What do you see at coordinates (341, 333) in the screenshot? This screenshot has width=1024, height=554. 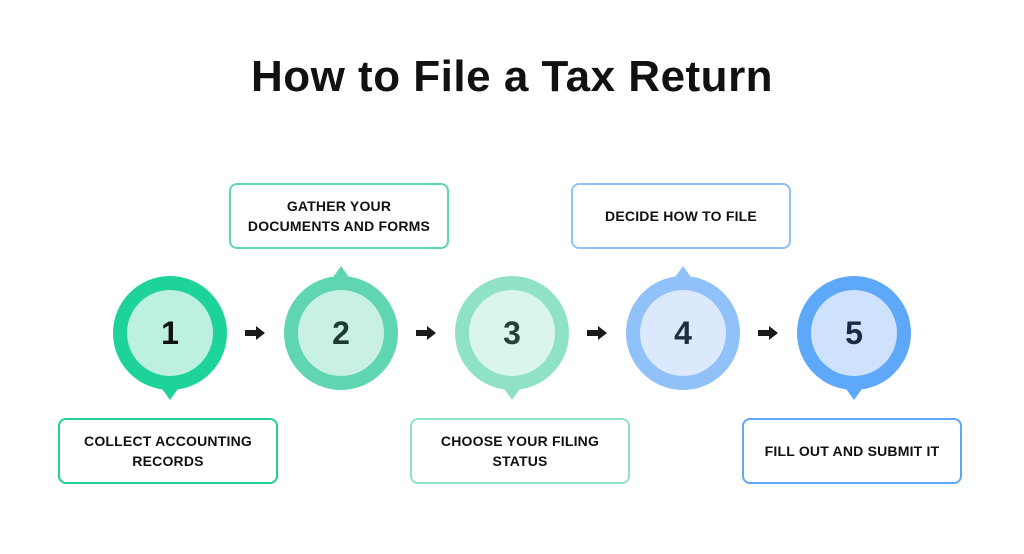 I see `step-number: 2` at bounding box center [341, 333].